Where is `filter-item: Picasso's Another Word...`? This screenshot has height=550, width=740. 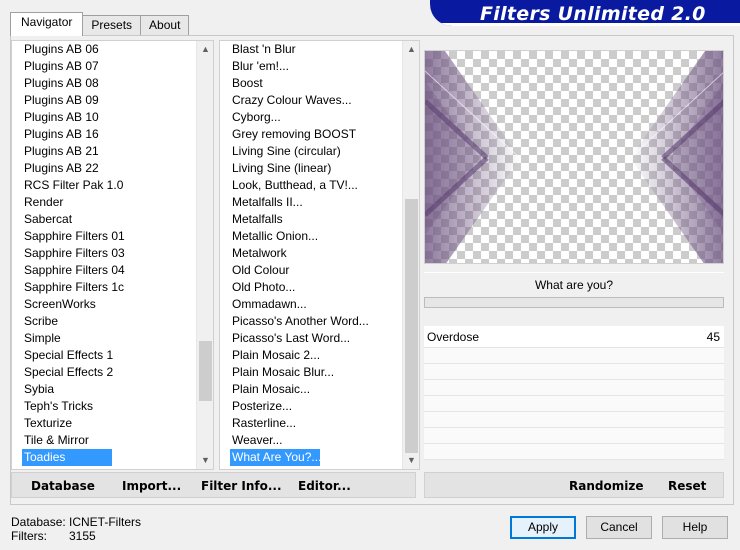
filter-item: Picasso's Another Word... is located at coordinates (311, 321).